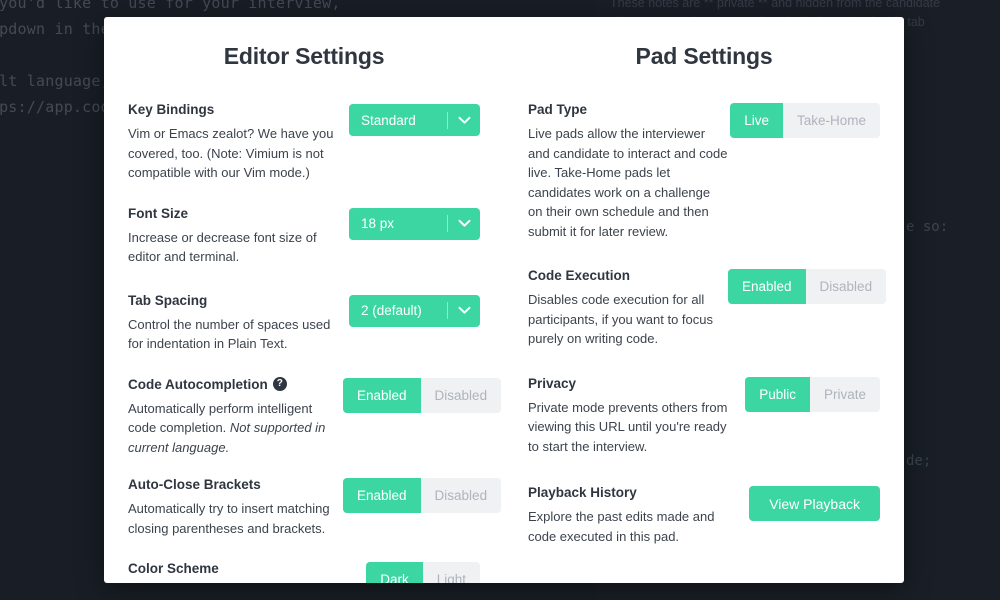 This screenshot has height=600, width=1000. I want to click on setting-control-code-execution: Enabled Disabled, so click(807, 285).